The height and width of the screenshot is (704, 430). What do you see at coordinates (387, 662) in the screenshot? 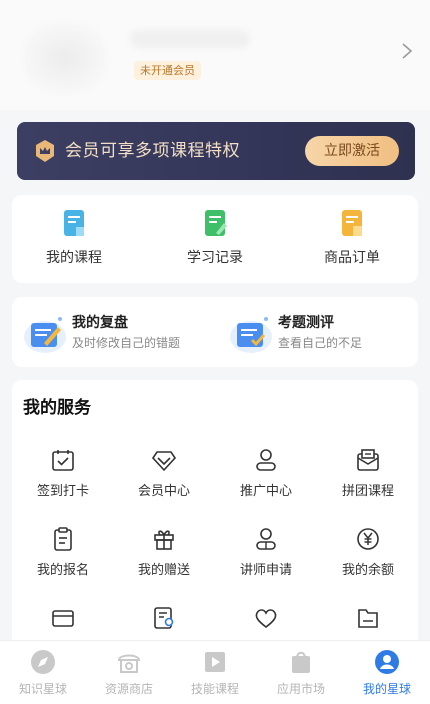
I see `user-circle-icon` at bounding box center [387, 662].